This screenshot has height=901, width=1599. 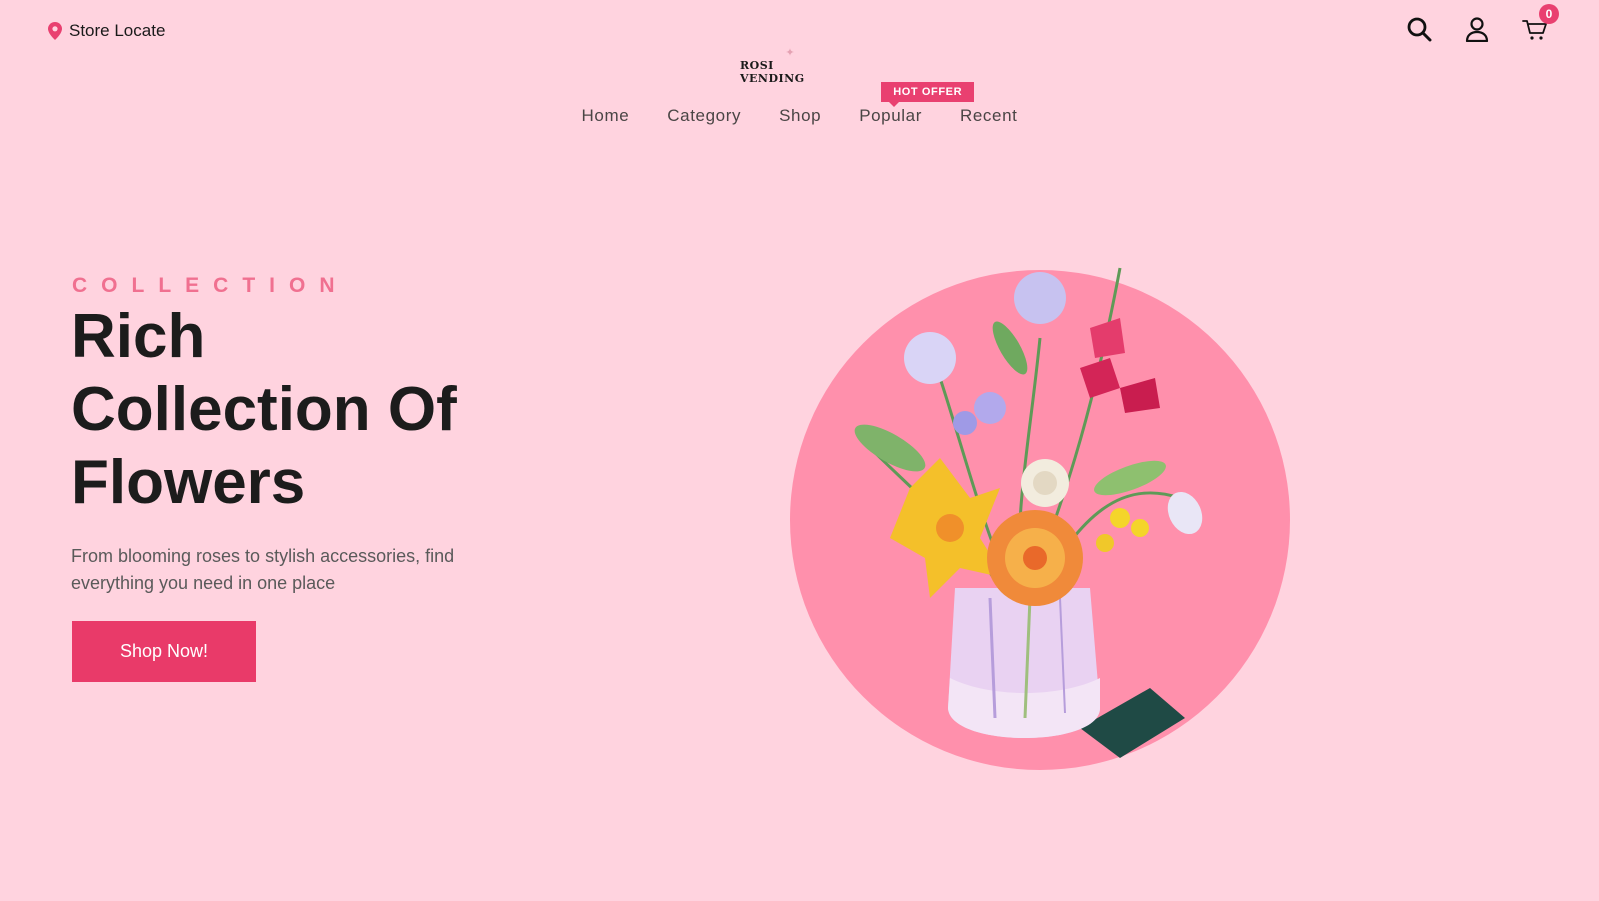 I want to click on logo: ✦ ROSI VENDING, so click(x=790, y=66).